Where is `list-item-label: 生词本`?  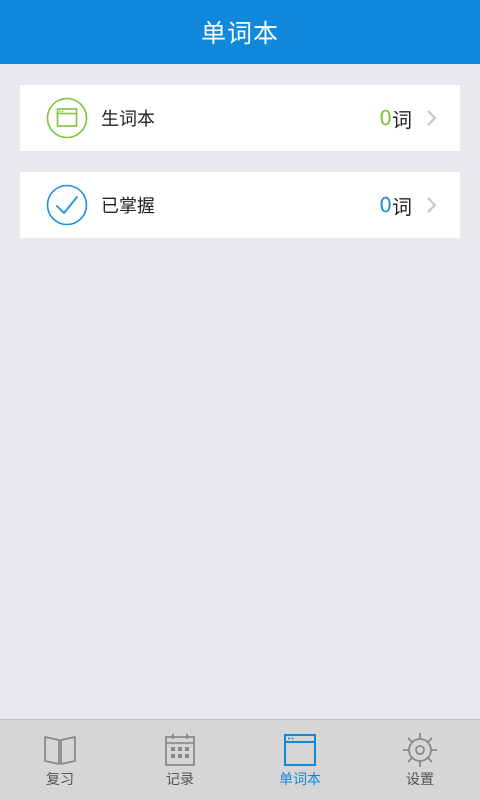 list-item-label: 生词本 is located at coordinates (128, 119).